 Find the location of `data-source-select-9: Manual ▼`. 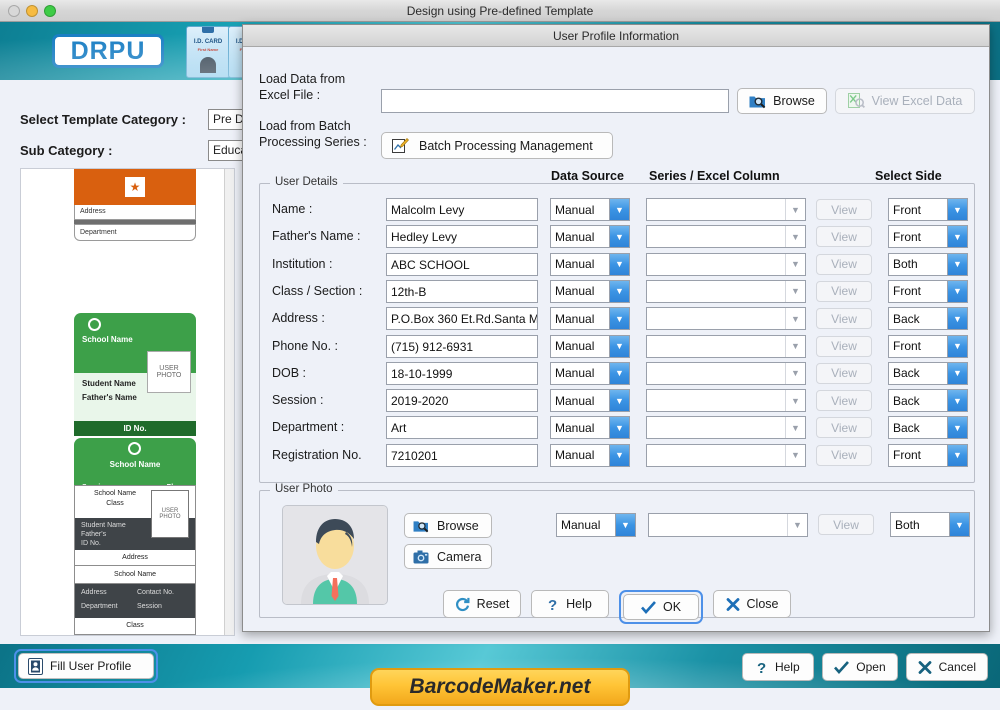

data-source-select-9: Manual ▼ is located at coordinates (590, 455).